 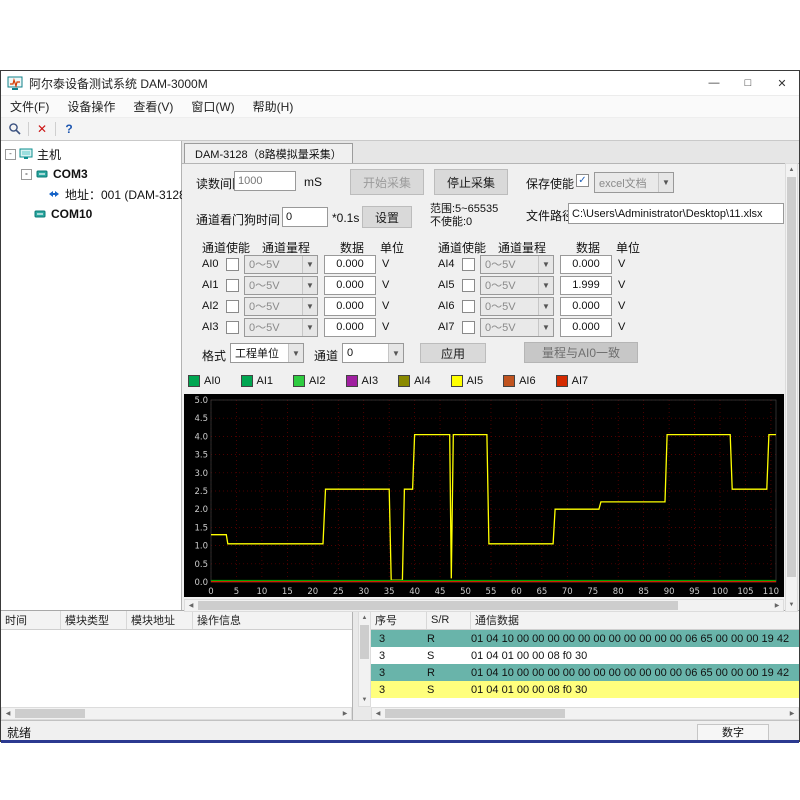 I want to click on log-h-scrollbar: ◀ ▶, so click(x=176, y=713).